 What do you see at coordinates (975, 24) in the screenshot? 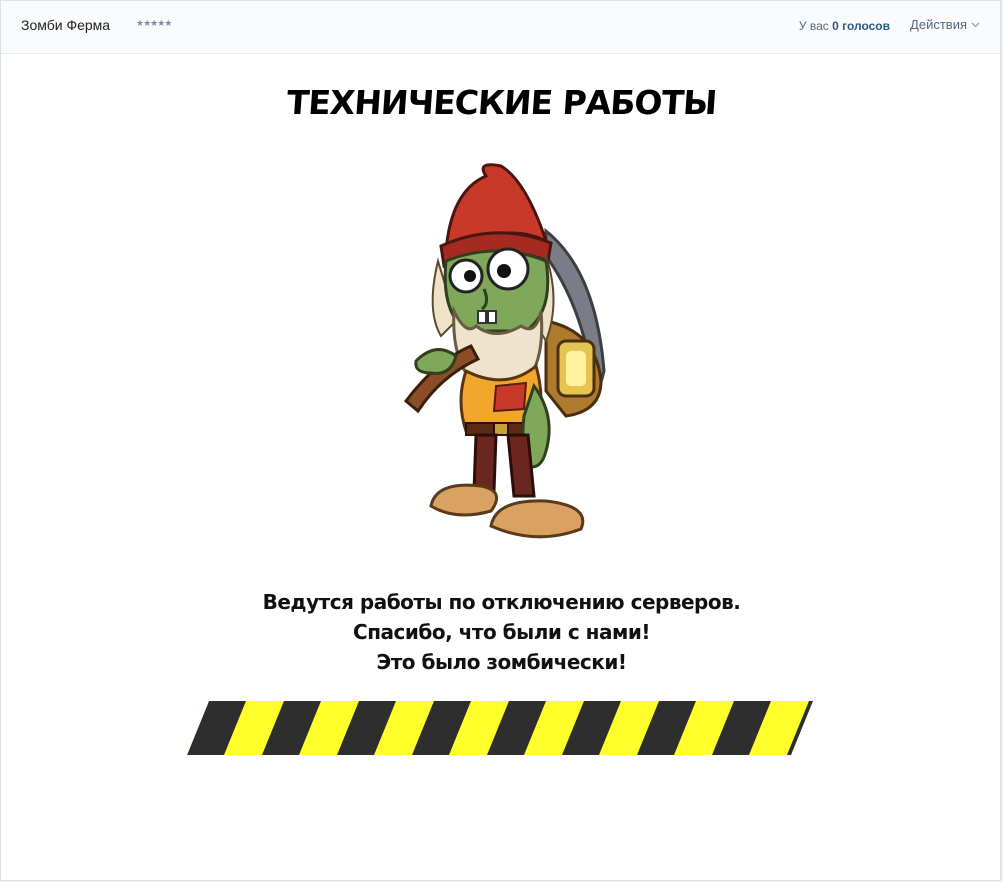
I see `chevron-down-icon` at bounding box center [975, 24].